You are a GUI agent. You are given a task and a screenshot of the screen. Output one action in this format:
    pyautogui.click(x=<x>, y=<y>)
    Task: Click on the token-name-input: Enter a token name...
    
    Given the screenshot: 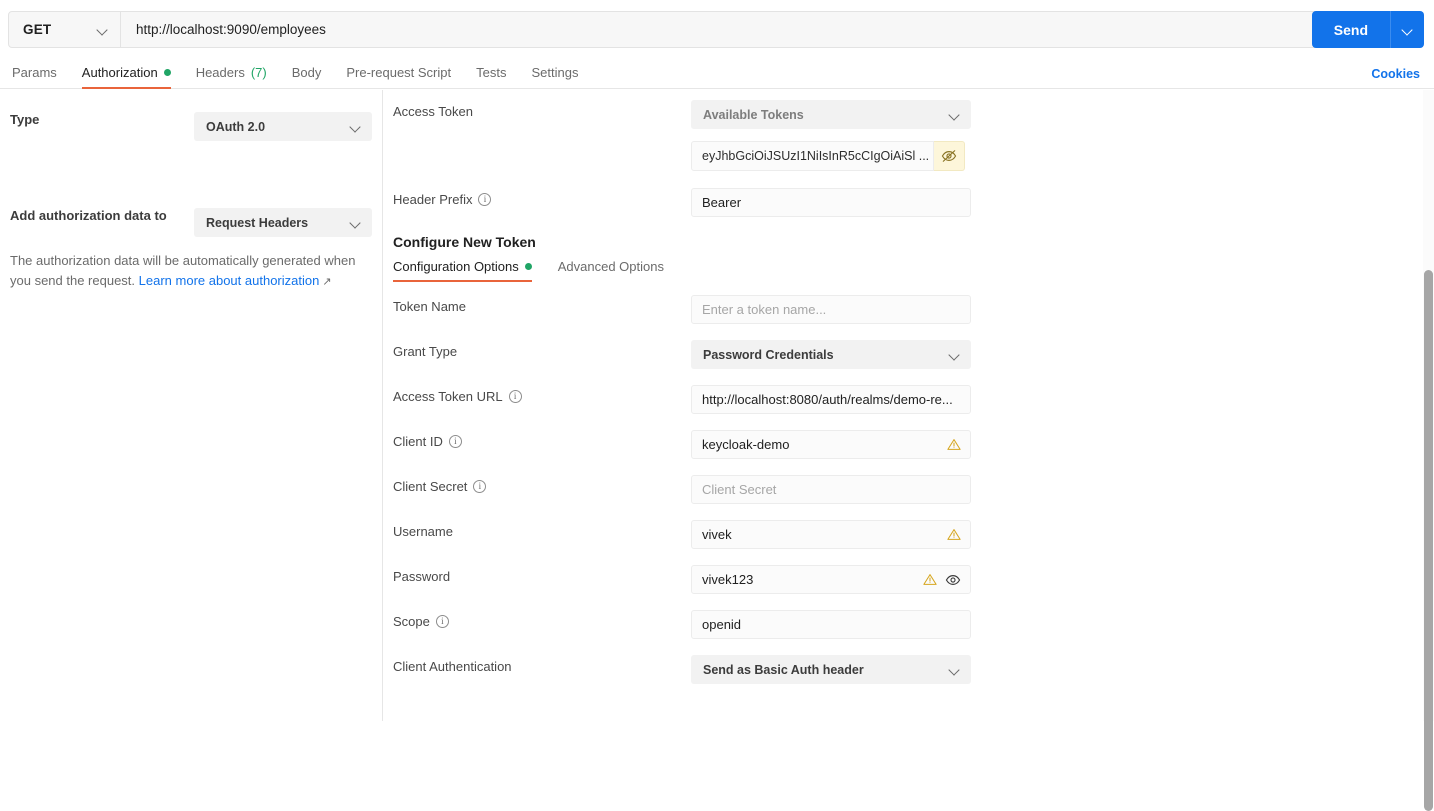 What is the action you would take?
    pyautogui.click(x=831, y=309)
    